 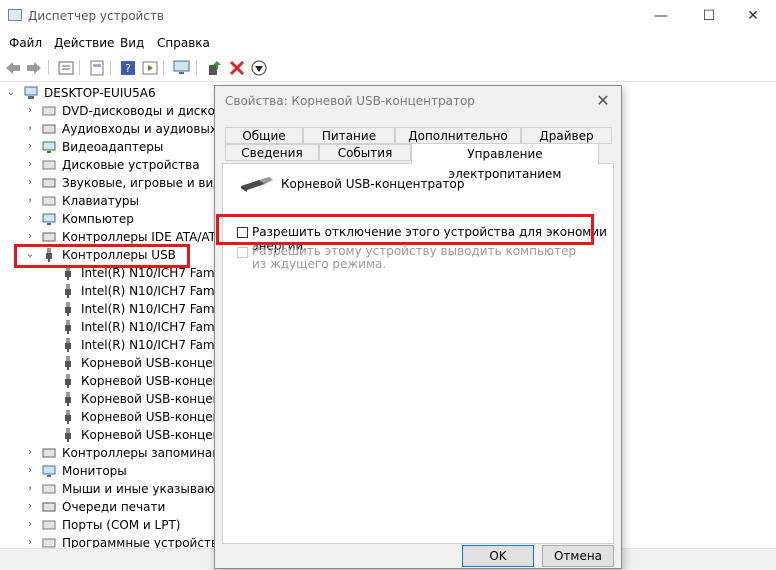 What do you see at coordinates (11, 93) in the screenshot?
I see `chevron-down-icon: ⌄` at bounding box center [11, 93].